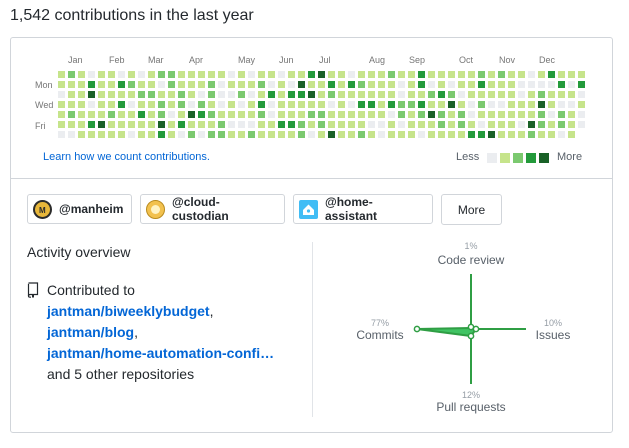 The image size is (629, 448). Describe the element at coordinates (212, 209) in the screenshot. I see `org-button-cloud-custodian: @cloud-custodian` at that location.